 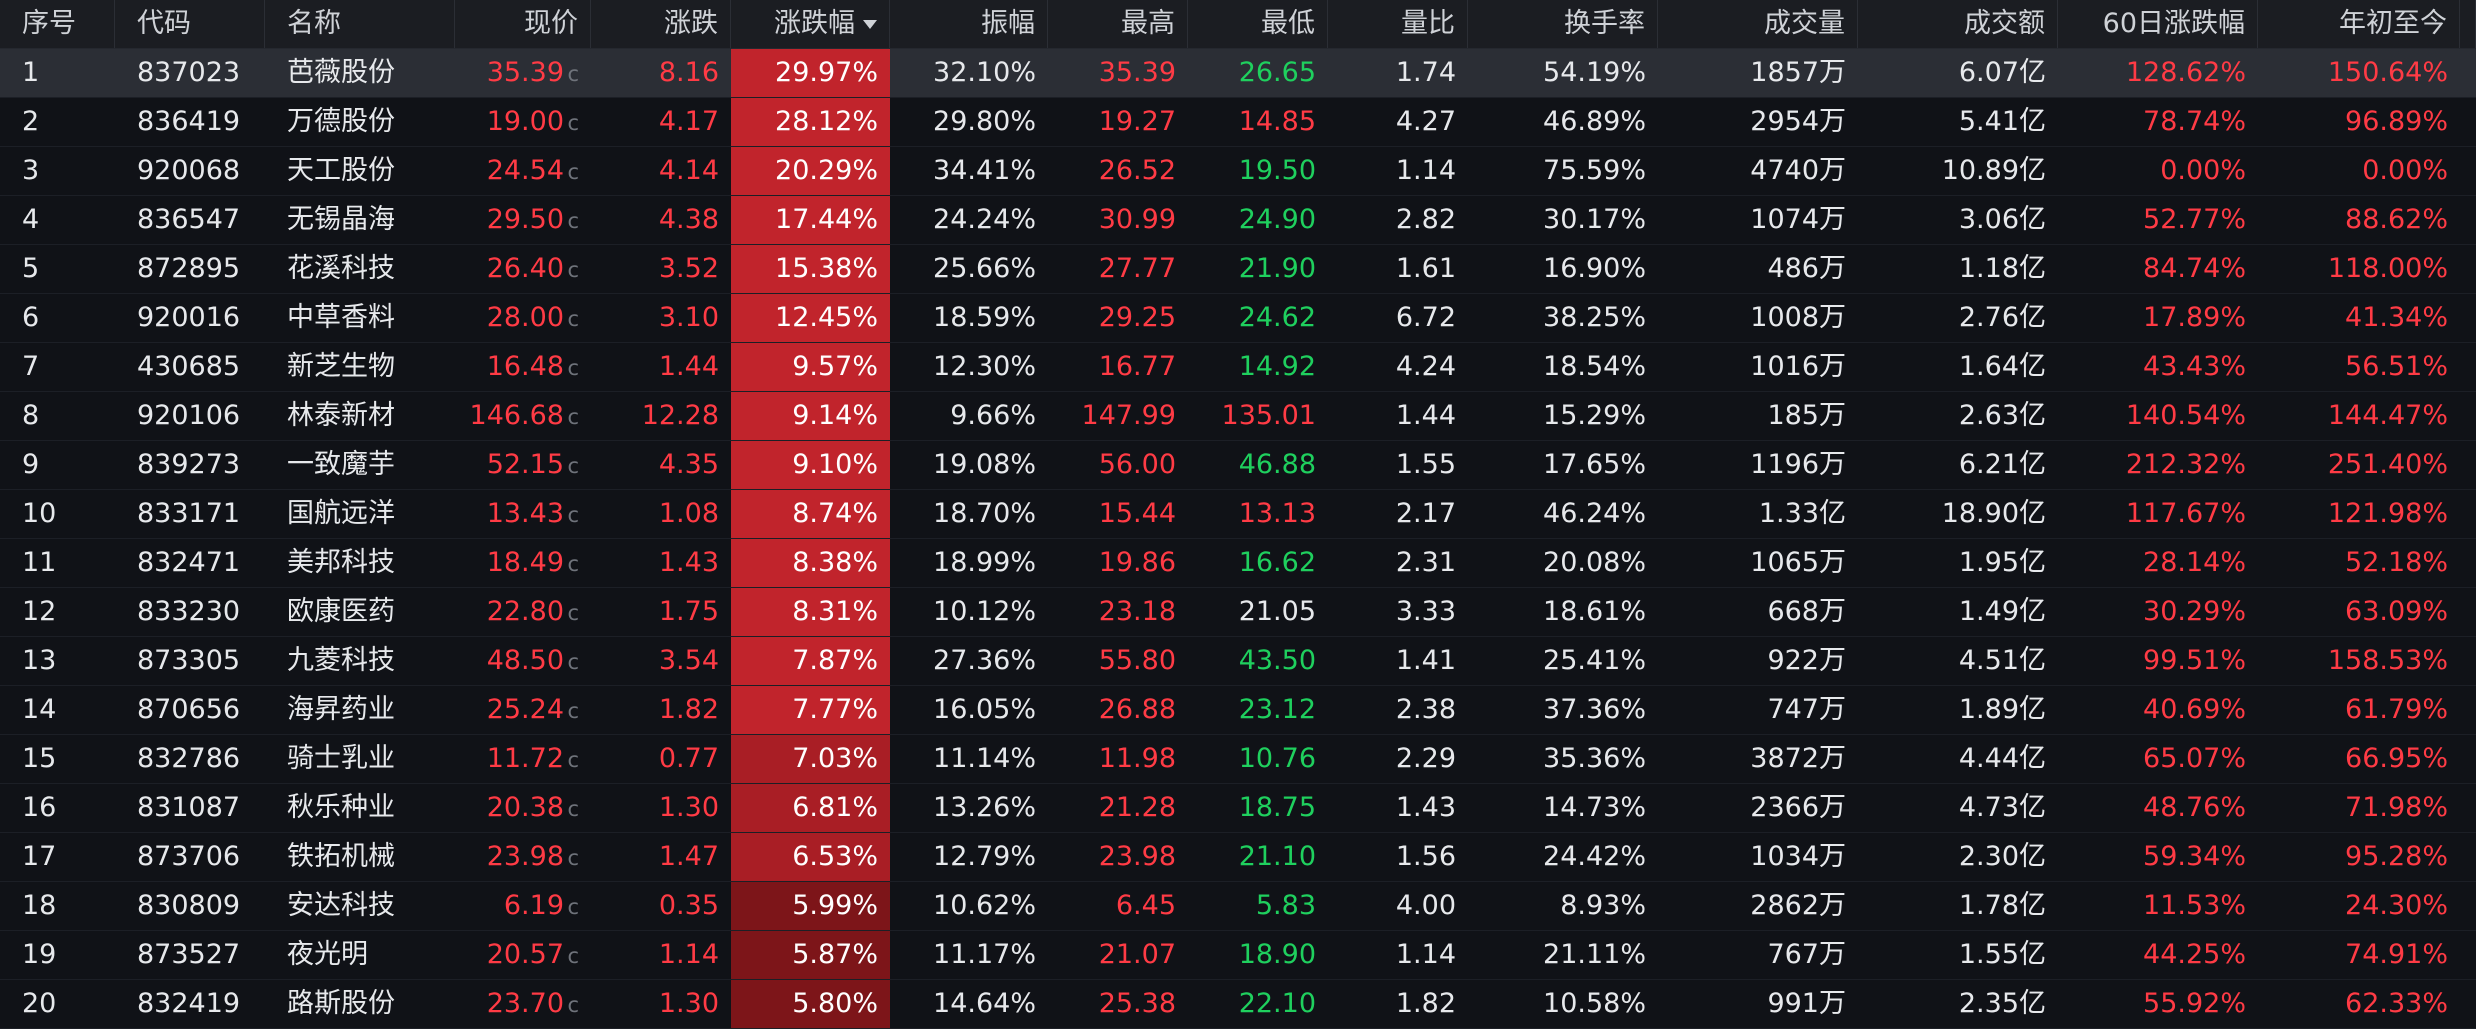 I want to click on header-volume-ratio: 量比, so click(x=1398, y=24).